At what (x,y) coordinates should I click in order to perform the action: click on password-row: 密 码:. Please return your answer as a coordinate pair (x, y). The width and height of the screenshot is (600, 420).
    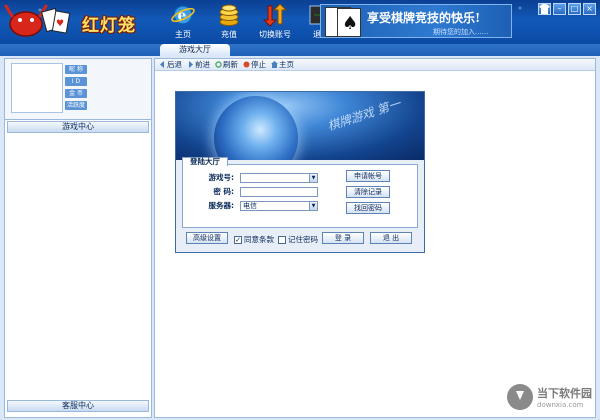
    Looking at the image, I should click on (253, 191).